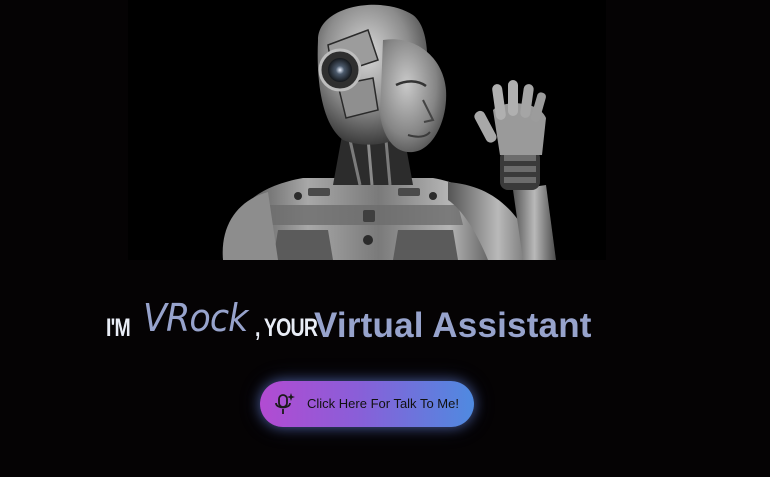 The image size is (770, 477). What do you see at coordinates (118, 328) in the screenshot?
I see `headline-prefix: I'M` at bounding box center [118, 328].